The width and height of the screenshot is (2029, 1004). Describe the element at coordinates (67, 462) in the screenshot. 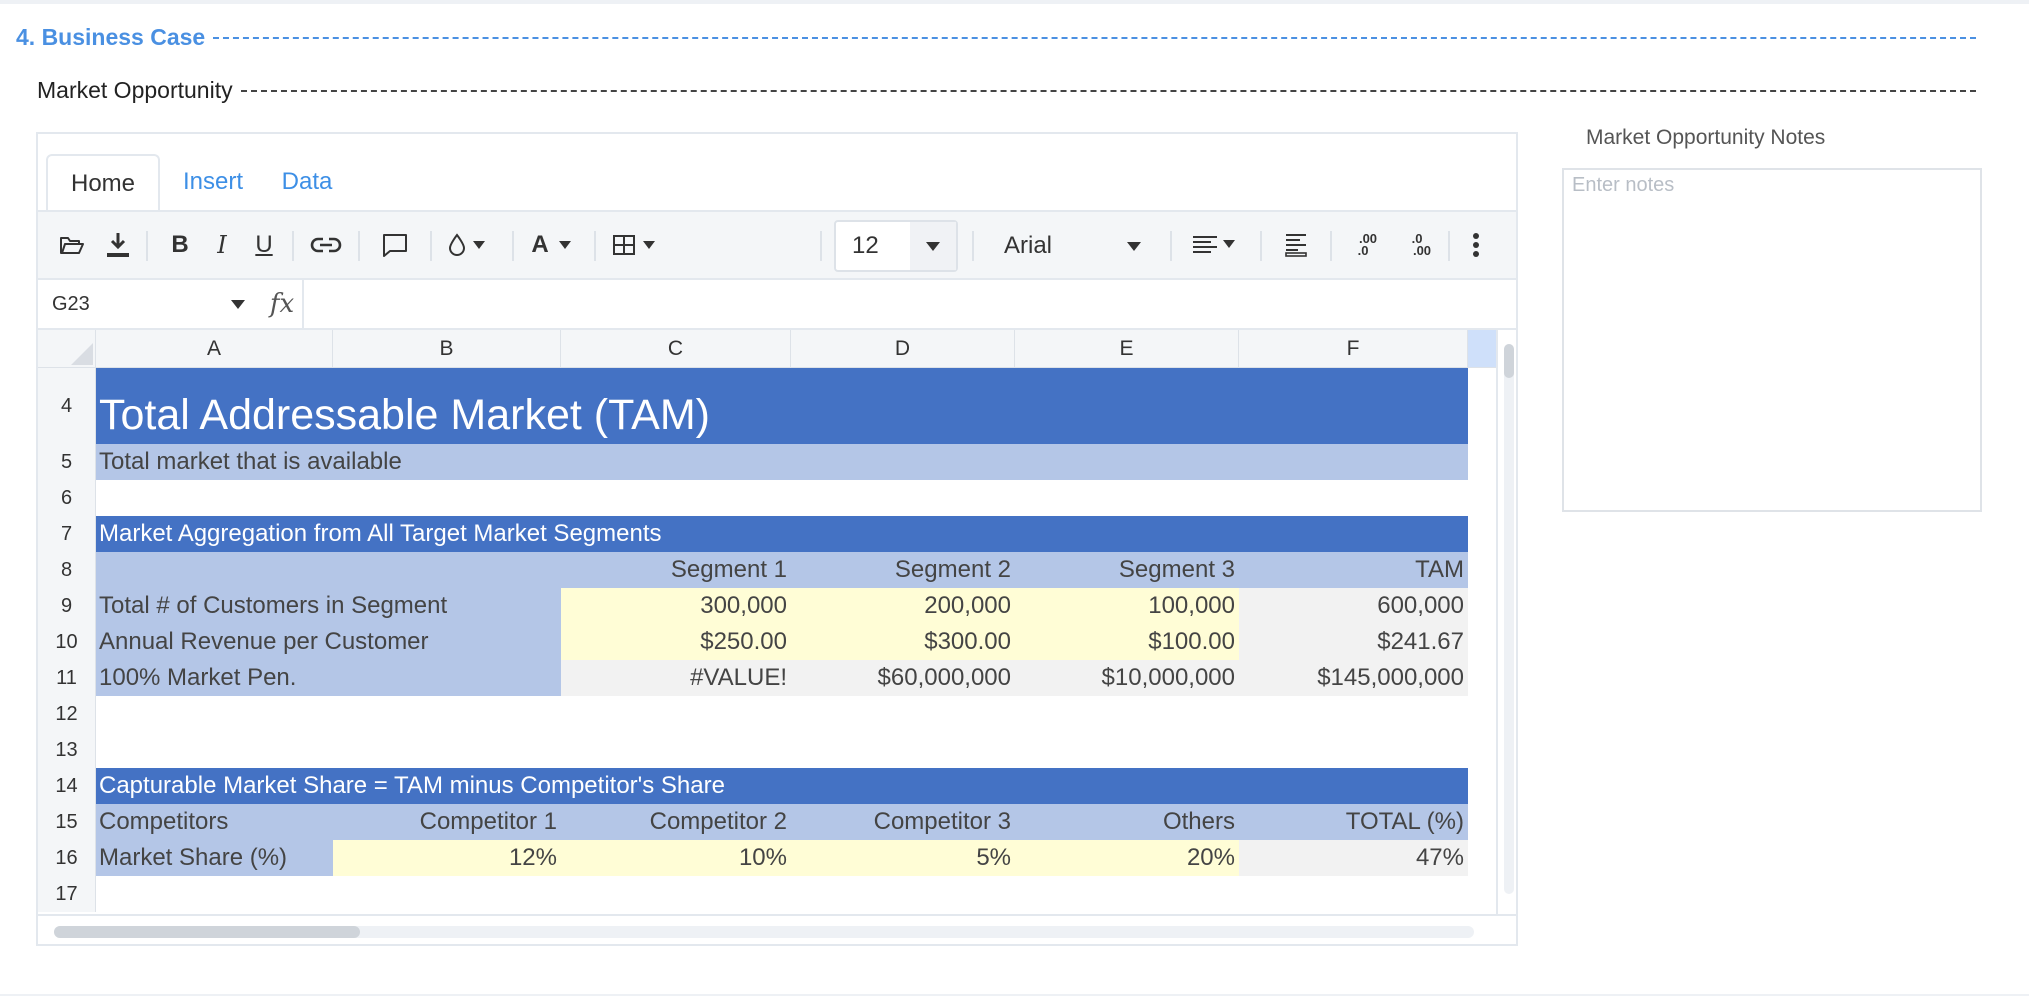

I see `row-header: 5` at that location.